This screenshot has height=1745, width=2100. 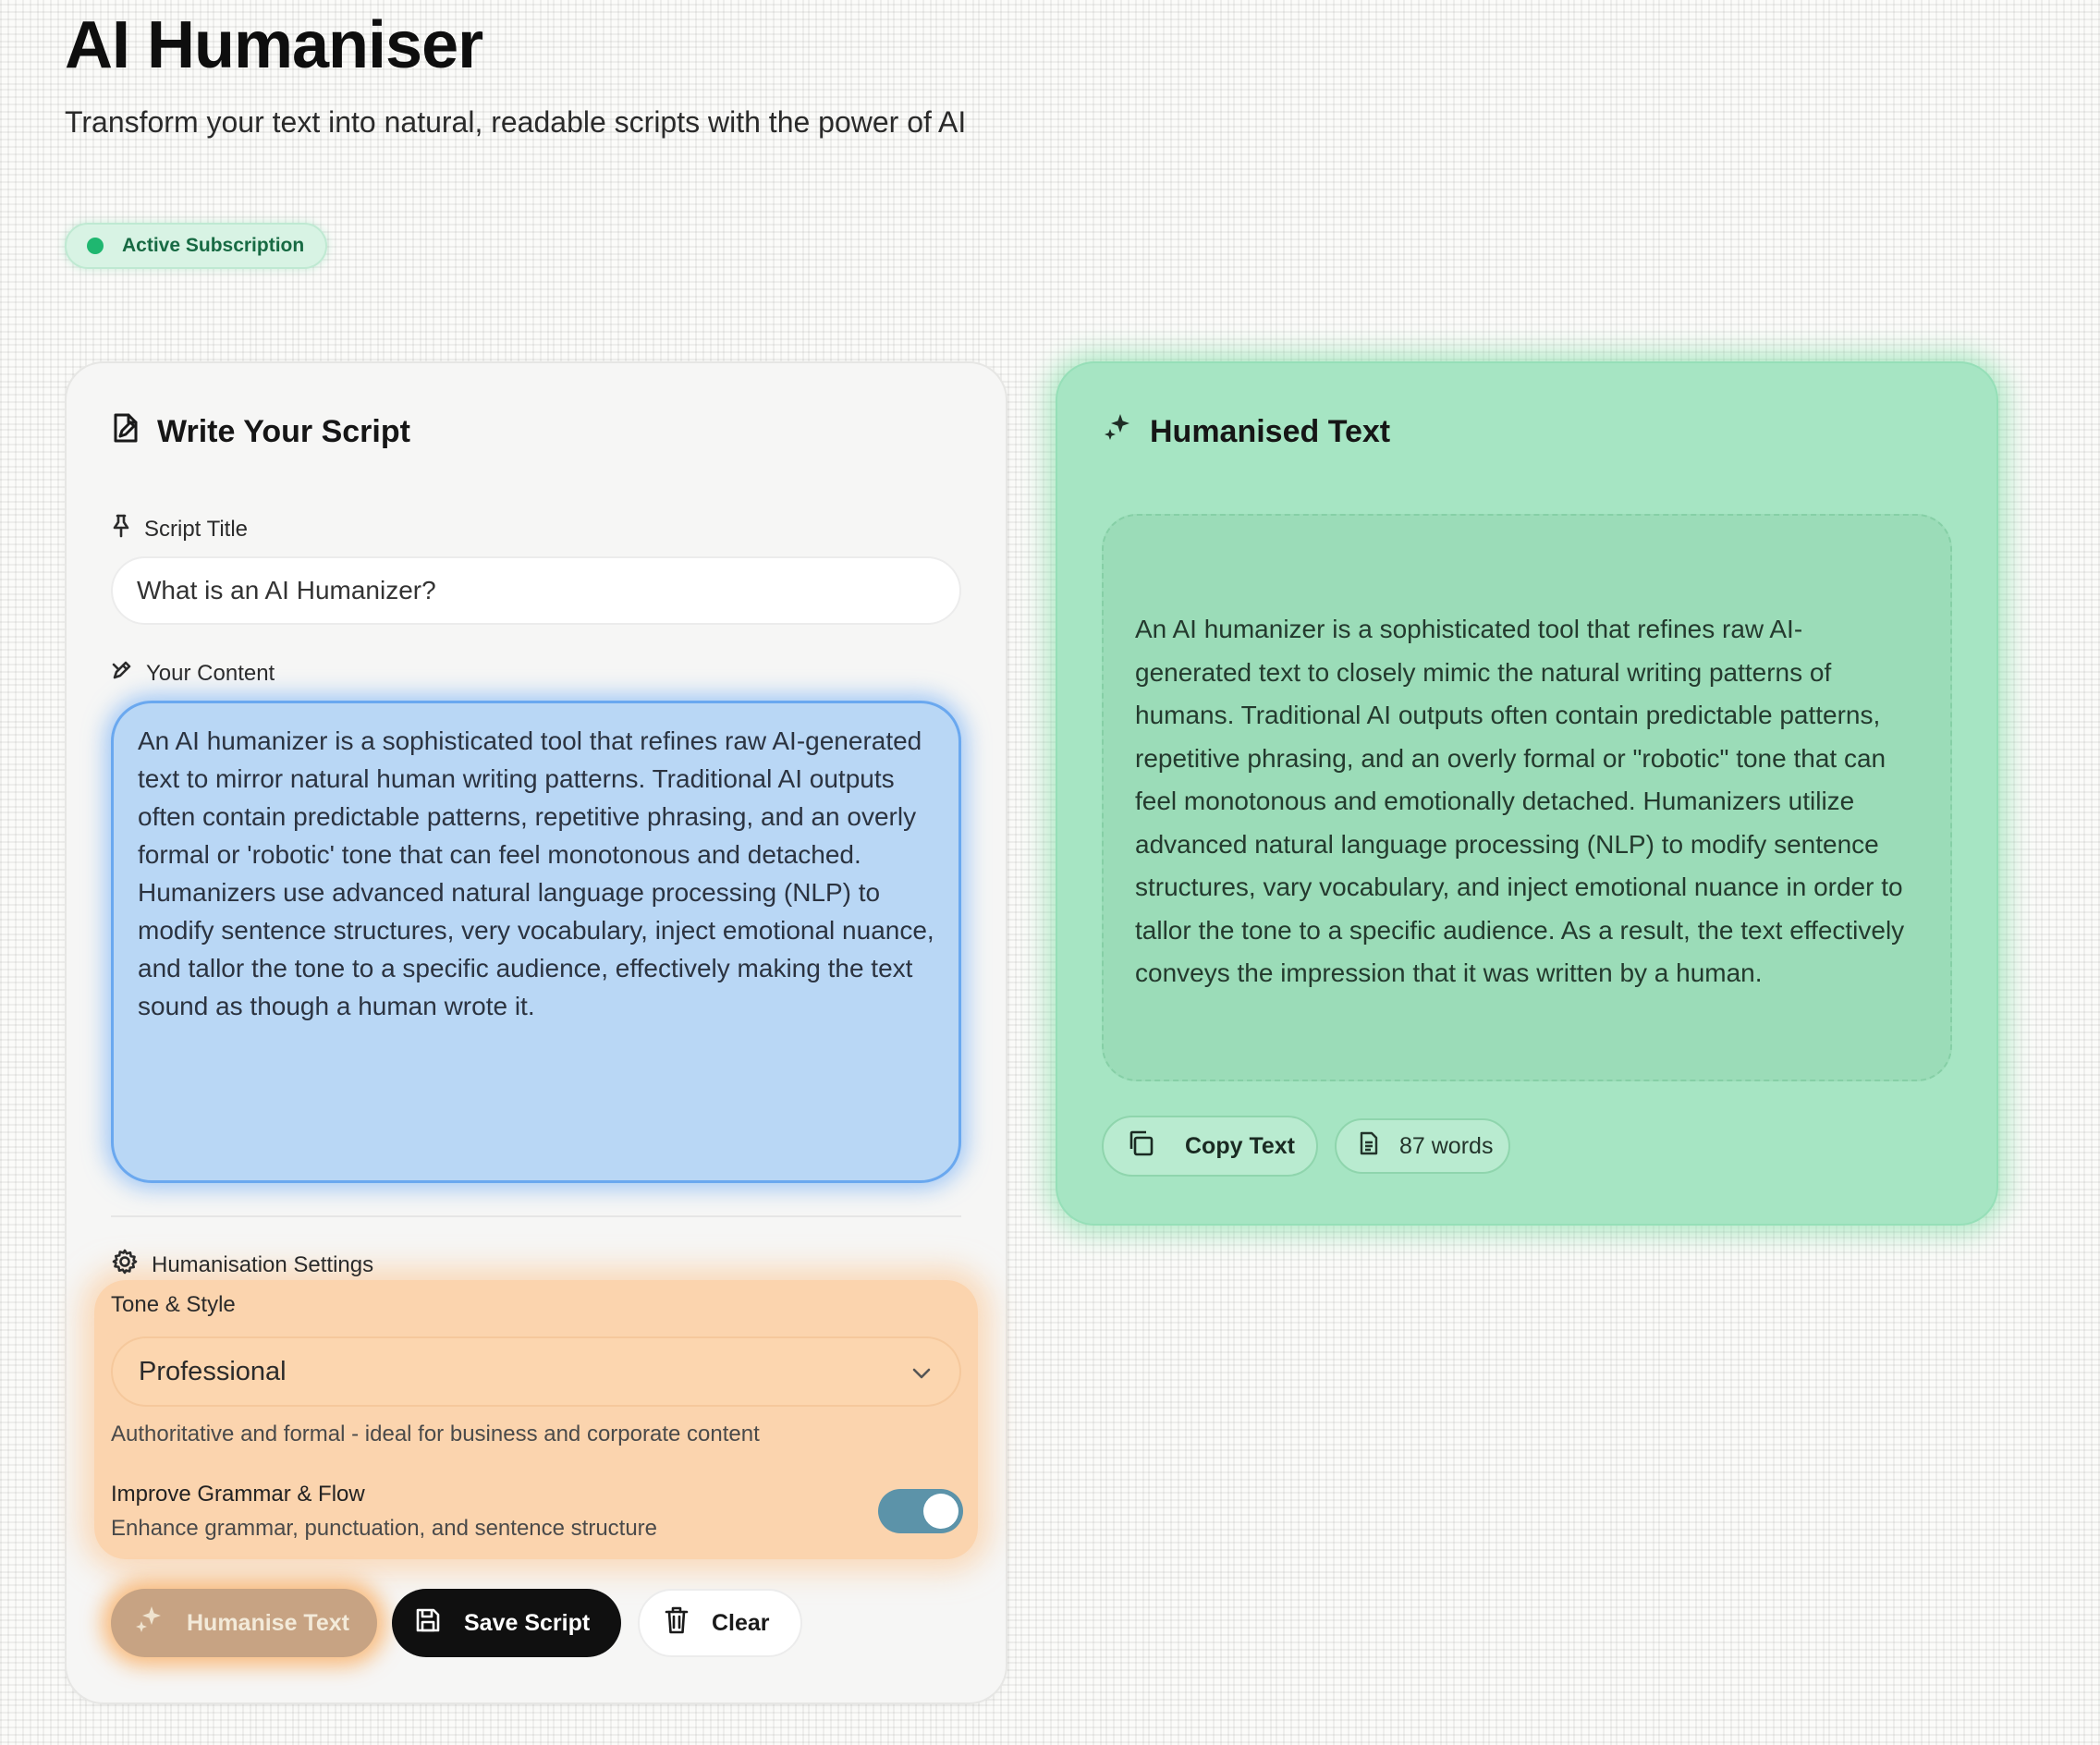 I want to click on page-title: AI Humaniser, so click(x=274, y=45).